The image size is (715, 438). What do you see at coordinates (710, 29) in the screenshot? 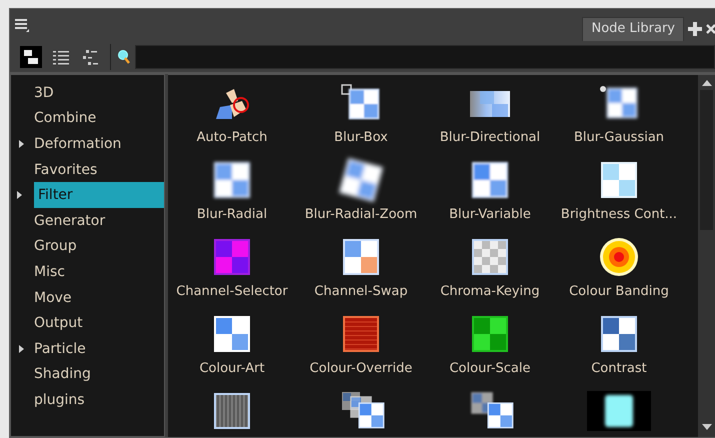
I see `close-icon` at bounding box center [710, 29].